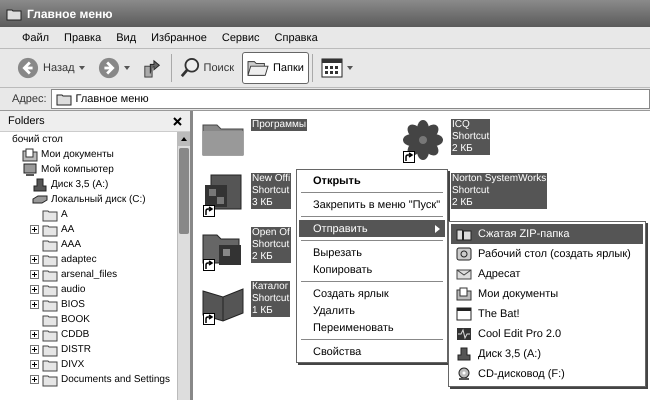  What do you see at coordinates (270, 299) in the screenshot?
I see `file-label: Каталог Shortcut 1 КБ` at bounding box center [270, 299].